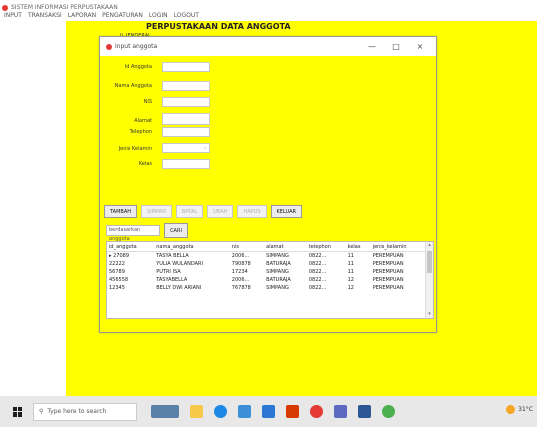 The height and width of the screenshot is (427, 537). What do you see at coordinates (525, 409) in the screenshot?
I see `temperature: 31°C` at bounding box center [525, 409].